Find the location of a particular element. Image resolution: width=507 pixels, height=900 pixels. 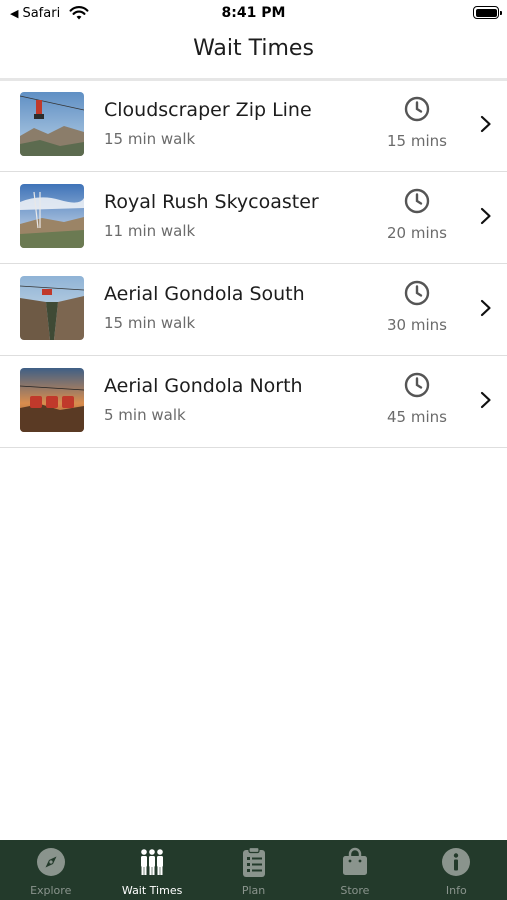

tab-explore: Explore is located at coordinates (50, 870).